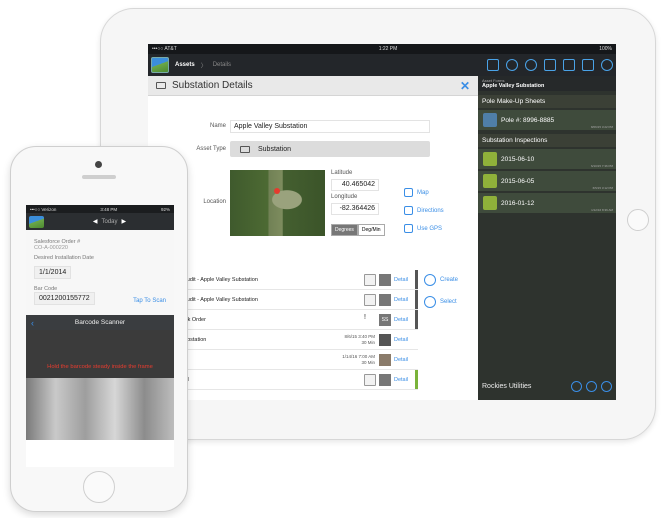 This screenshot has width=668, height=518. What do you see at coordinates (416, 192) in the screenshot?
I see `map-button: Map` at bounding box center [416, 192].